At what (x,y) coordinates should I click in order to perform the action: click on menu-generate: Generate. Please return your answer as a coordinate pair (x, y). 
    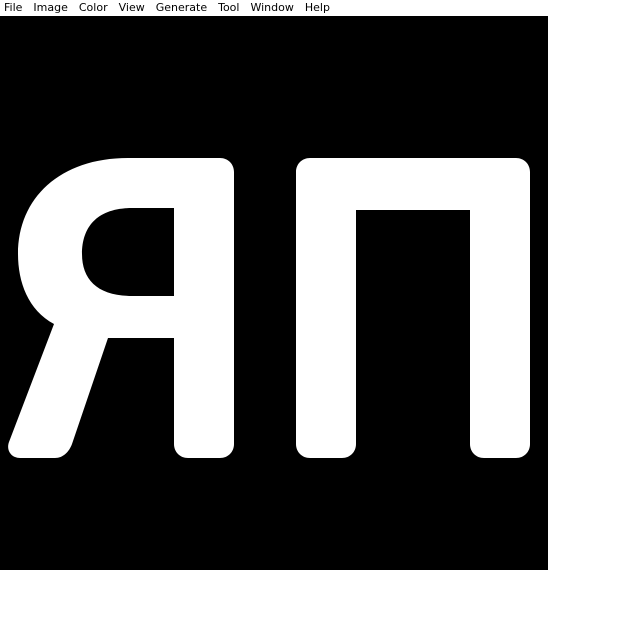
    Looking at the image, I should click on (181, 8).